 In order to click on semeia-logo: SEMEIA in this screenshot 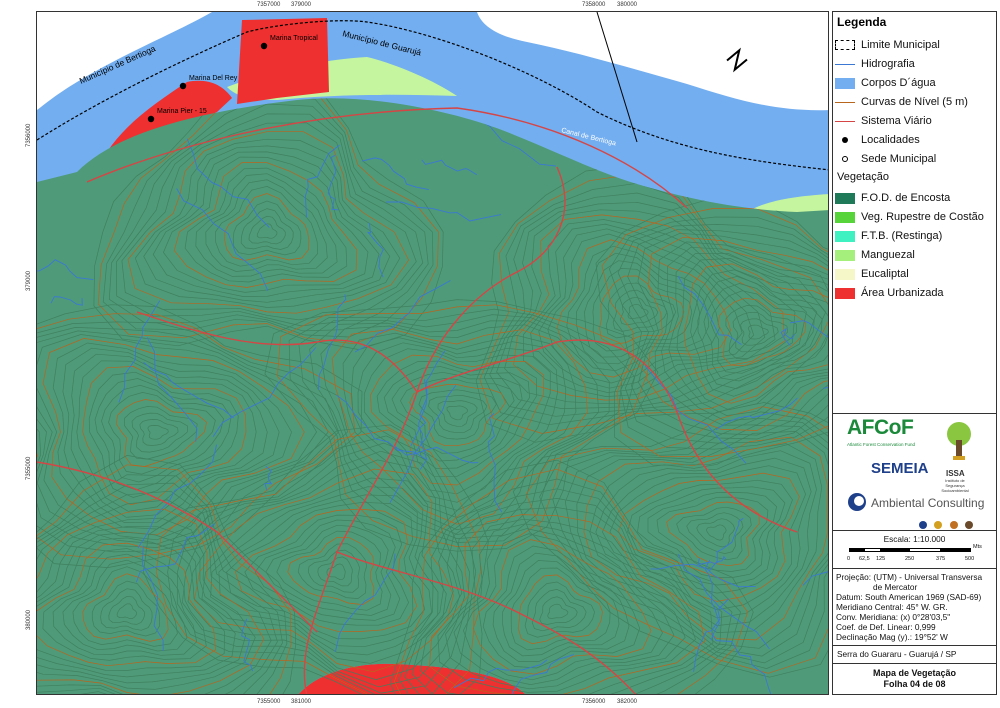, I will do `click(900, 468)`.